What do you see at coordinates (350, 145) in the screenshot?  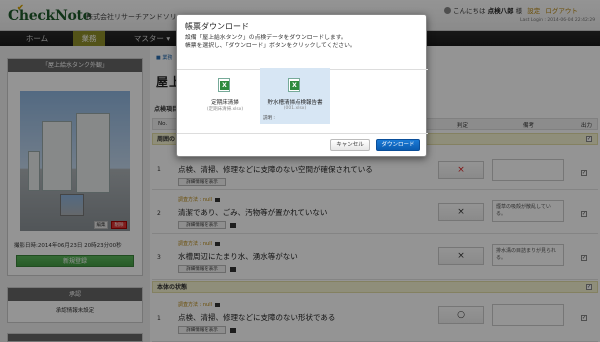 I see `cancel-button: キャンセル` at bounding box center [350, 145].